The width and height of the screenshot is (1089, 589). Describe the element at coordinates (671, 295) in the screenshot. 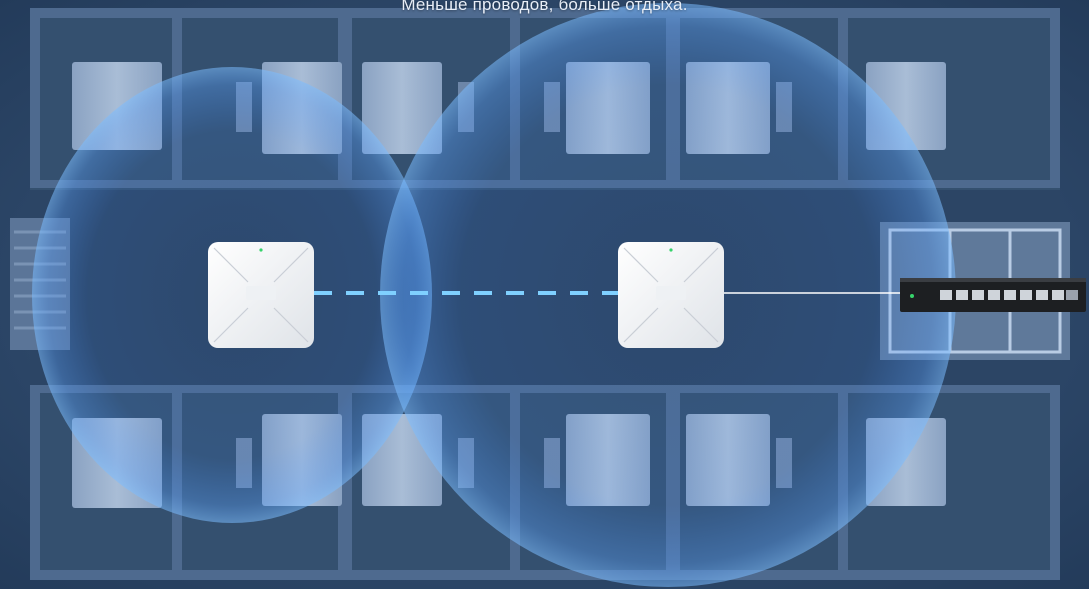

I see `access-point-right` at that location.